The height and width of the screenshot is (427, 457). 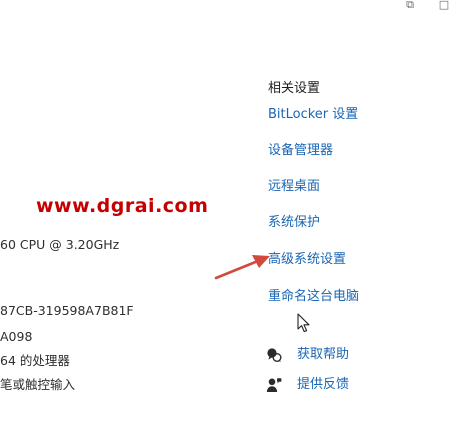 I want to click on get-help-label: 获取帮助, so click(x=323, y=354).